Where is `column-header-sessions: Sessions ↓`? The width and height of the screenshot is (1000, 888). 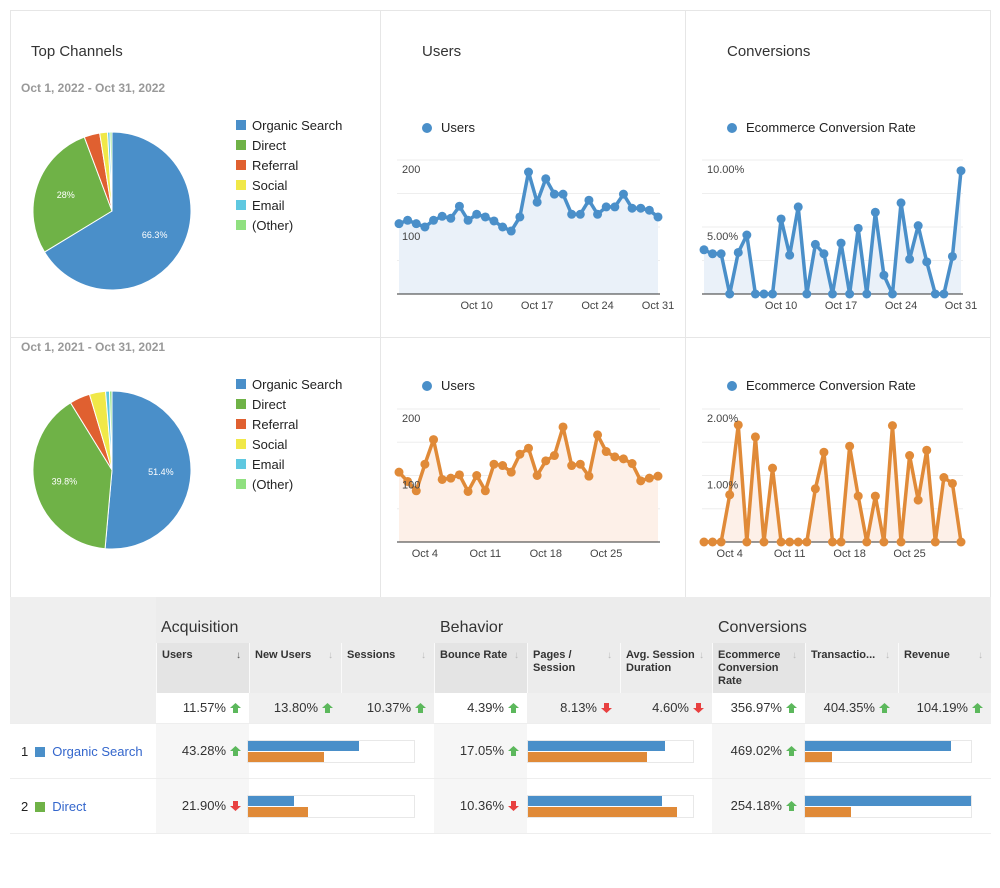
column-header-sessions: Sessions ↓ is located at coordinates (387, 668).